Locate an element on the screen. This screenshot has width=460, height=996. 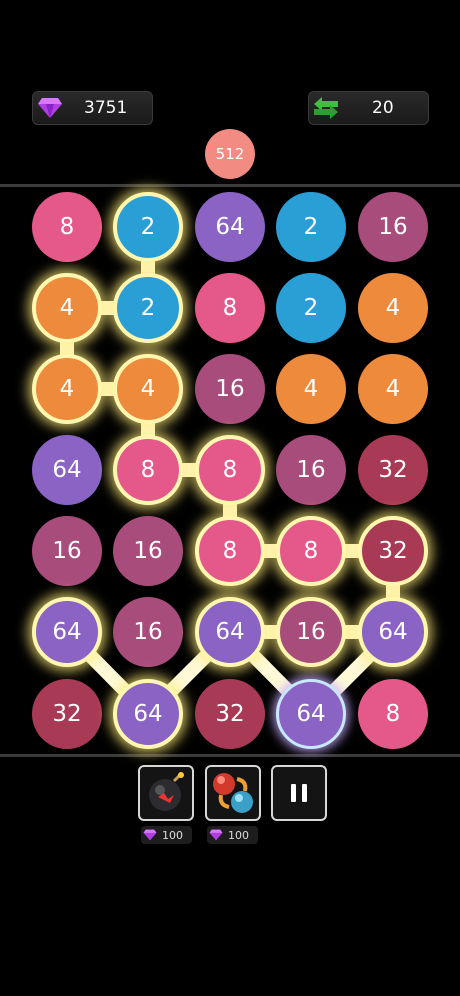
swap-cost: 100 is located at coordinates (232, 835).